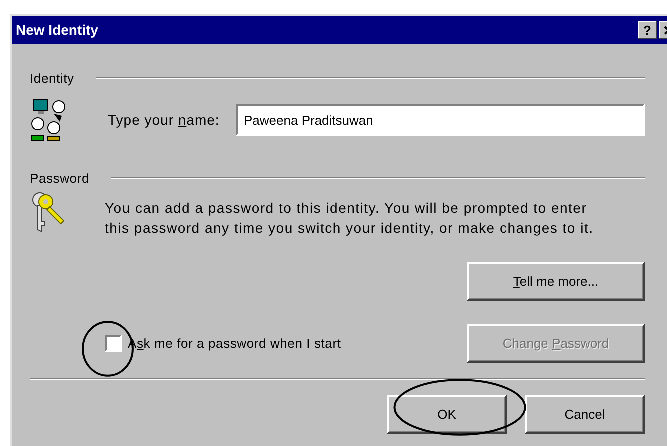 The image size is (667, 446). I want to click on password-description: You can add a password to this identity. You will be prompted to enter this password any time you switch your identity, or make changes to it., so click(349, 218).